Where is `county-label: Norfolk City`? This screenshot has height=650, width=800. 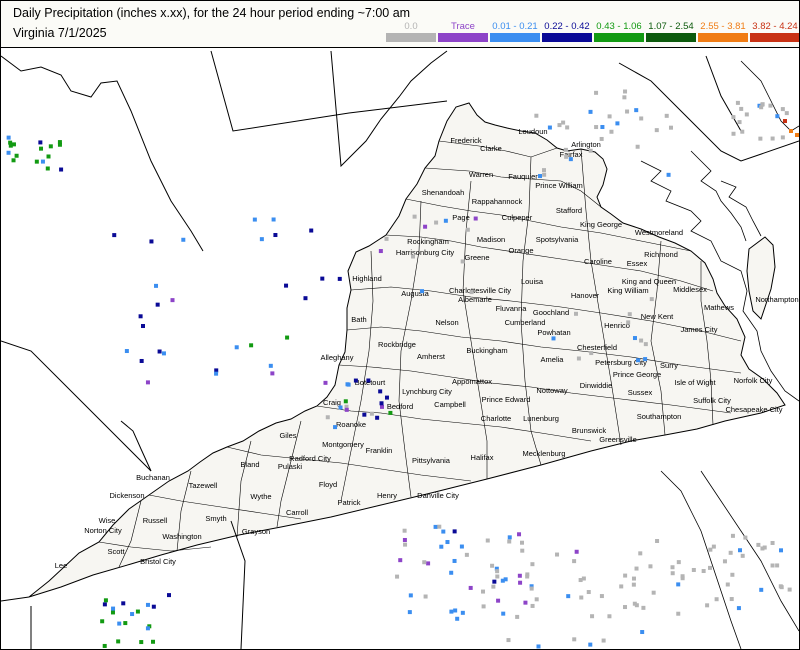
county-label: Norfolk City is located at coordinates (753, 380).